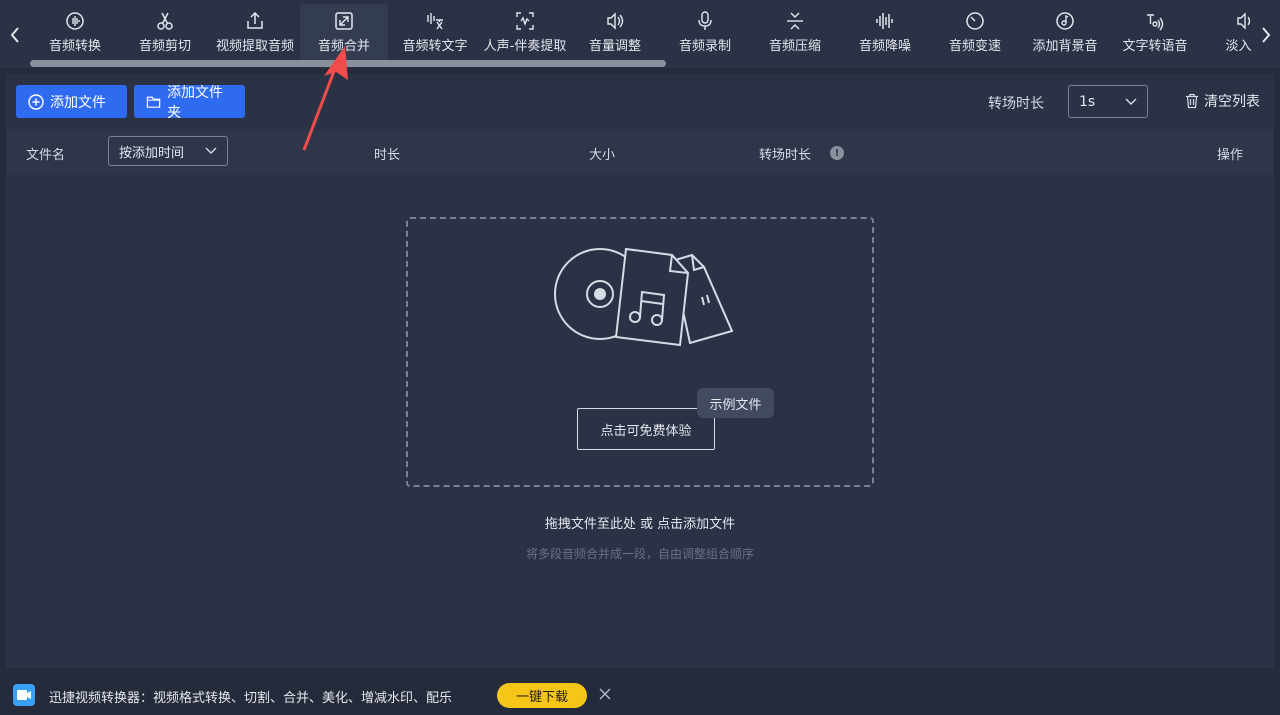 Image resolution: width=1280 pixels, height=715 pixels. I want to click on add-folder-label: 添加文件夹, so click(195, 102).